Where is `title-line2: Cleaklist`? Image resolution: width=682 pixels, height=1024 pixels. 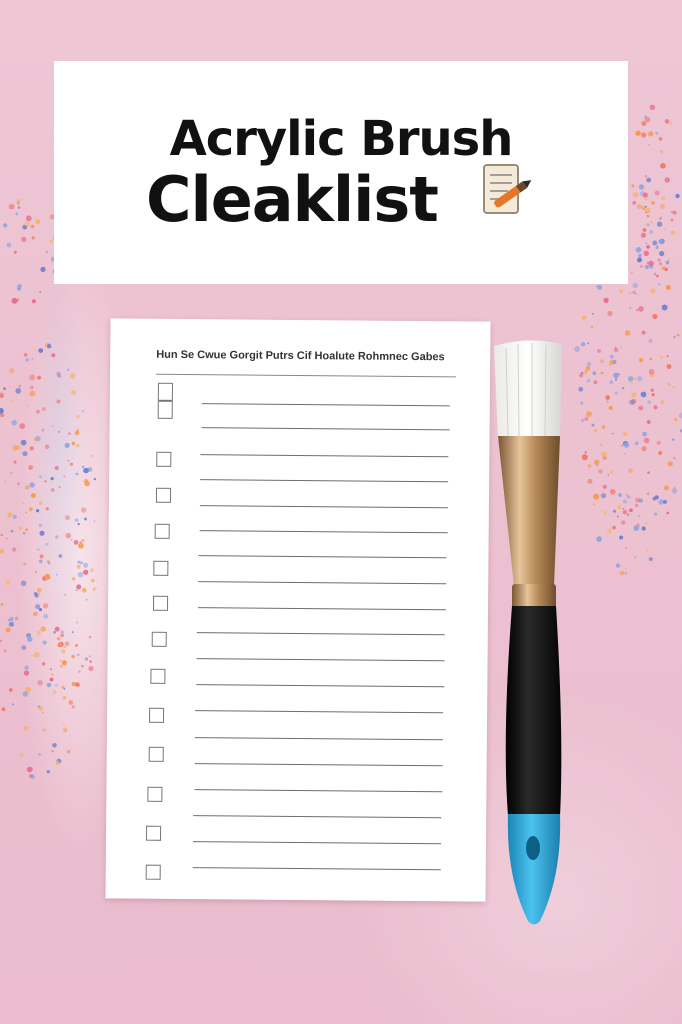 title-line2: Cleaklist is located at coordinates (292, 199).